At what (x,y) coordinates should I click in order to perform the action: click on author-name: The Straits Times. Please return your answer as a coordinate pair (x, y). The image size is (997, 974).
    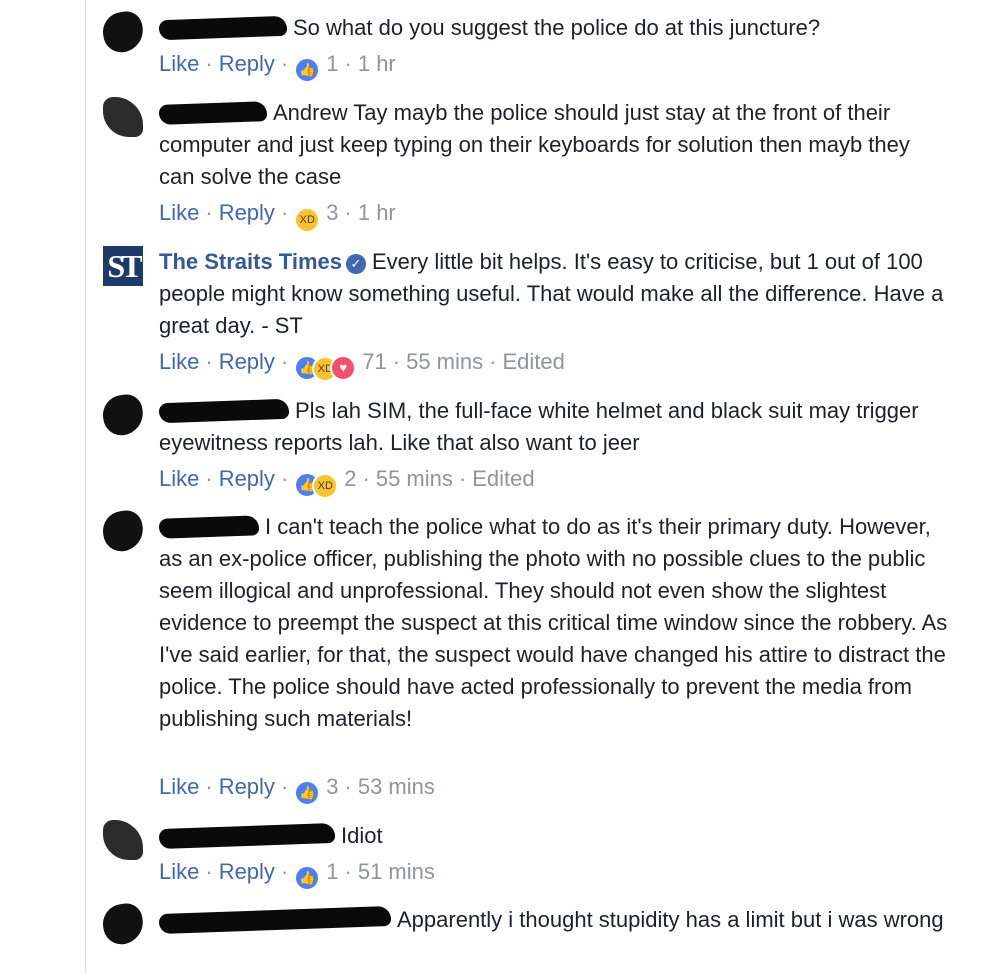
    Looking at the image, I should click on (250, 261).